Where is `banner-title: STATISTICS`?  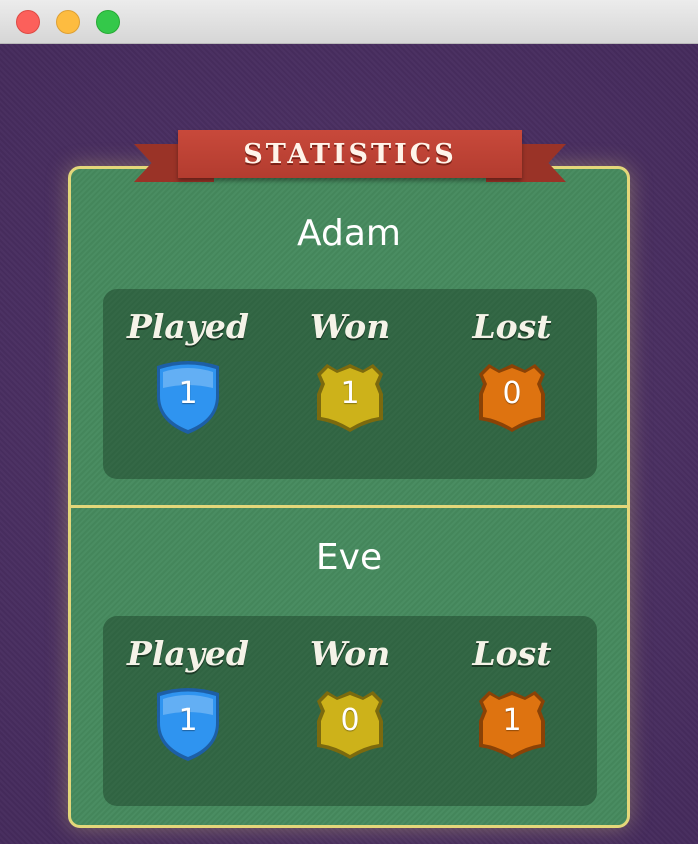 banner-title: STATISTICS is located at coordinates (350, 154).